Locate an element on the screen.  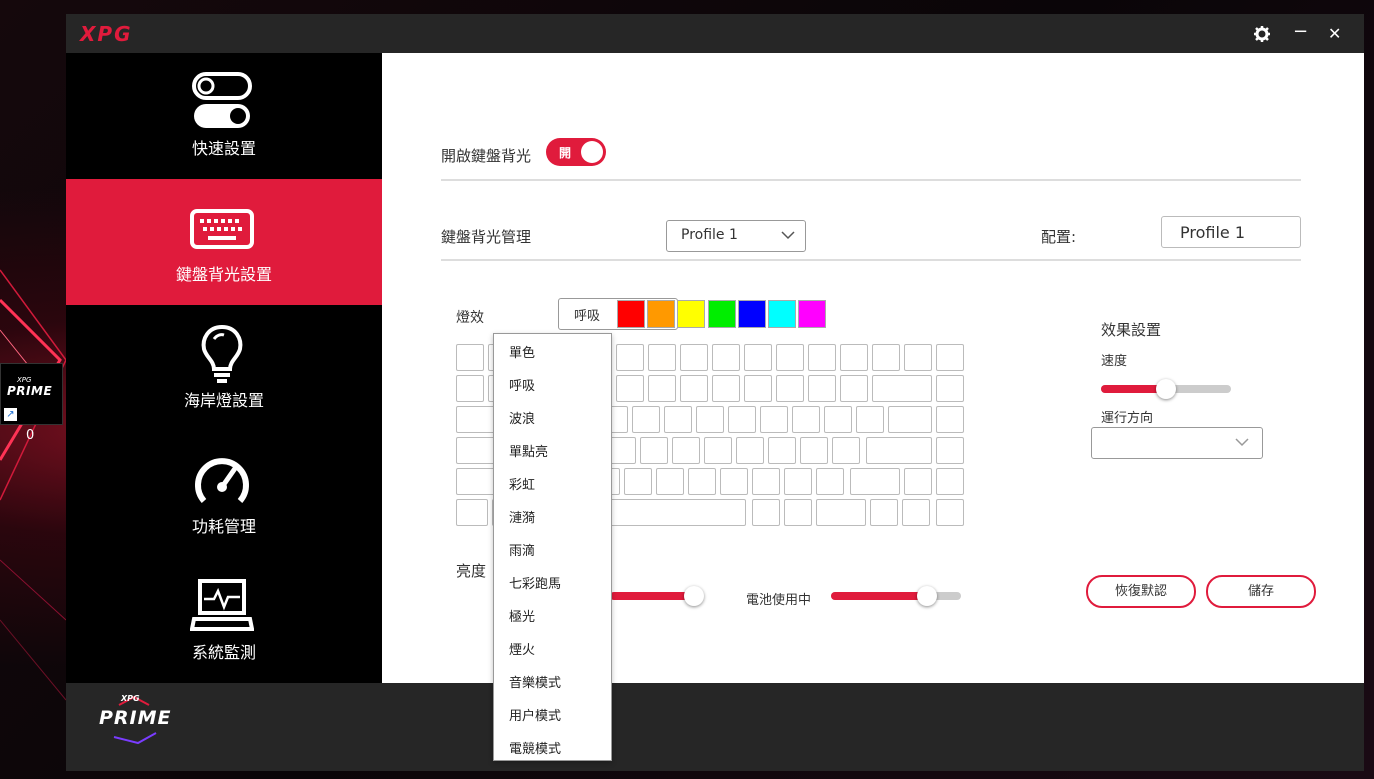
speed-slider is located at coordinates (1166, 389).